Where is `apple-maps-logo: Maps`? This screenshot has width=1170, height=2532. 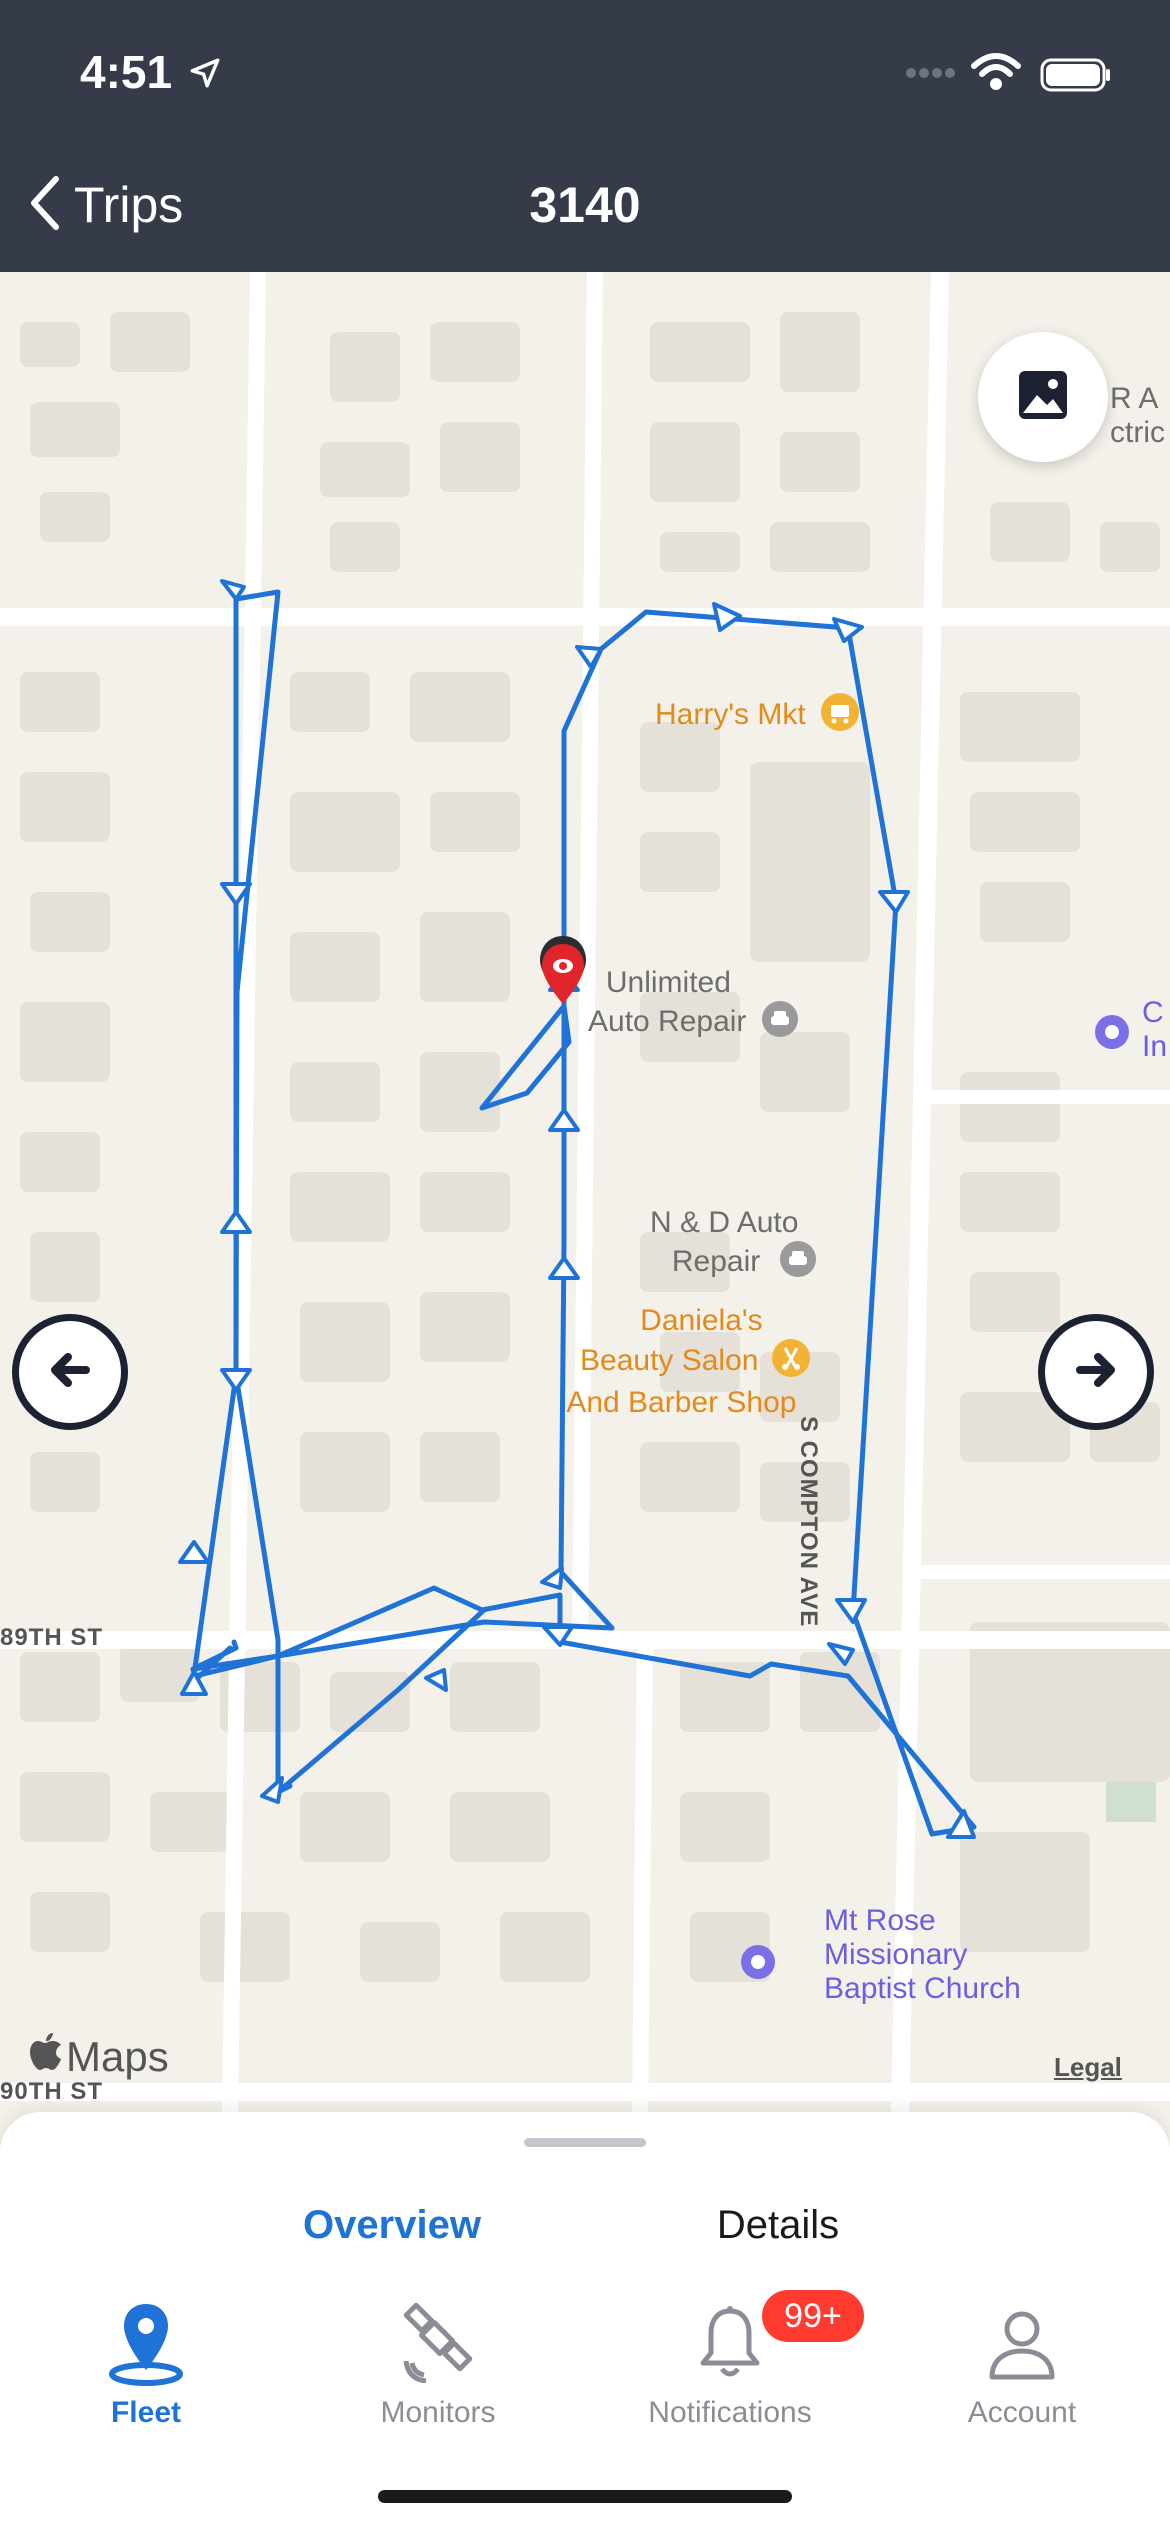 apple-maps-logo: Maps is located at coordinates (99, 2057).